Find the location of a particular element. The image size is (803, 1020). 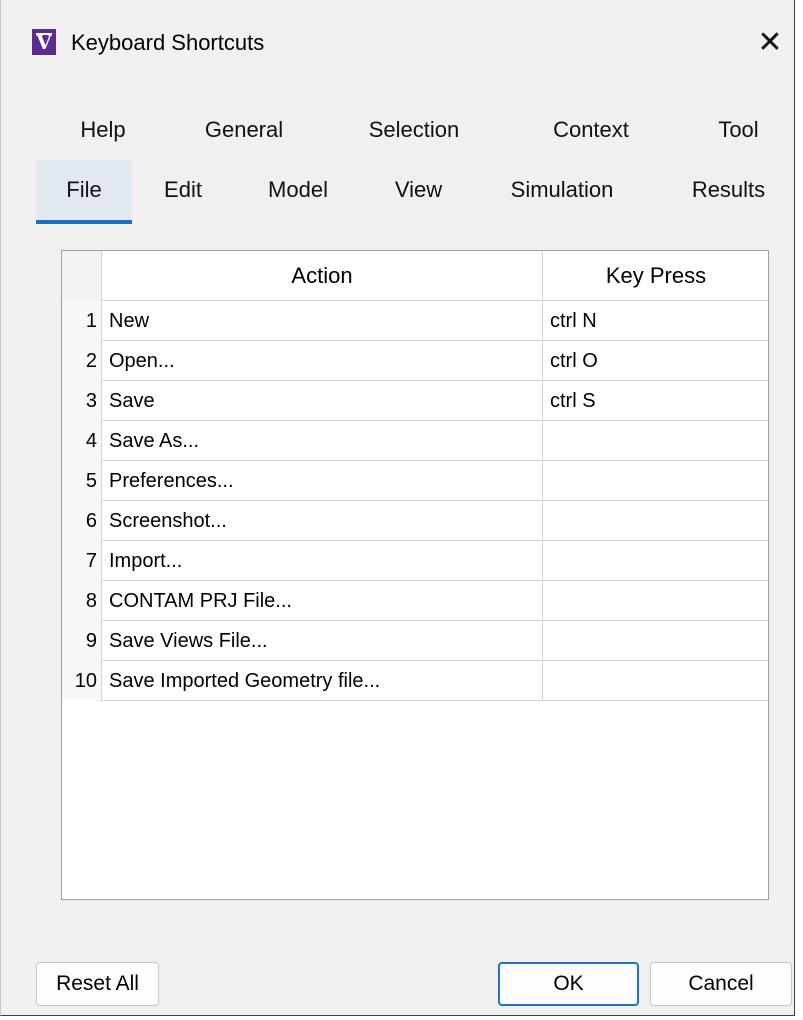

active-tab-indicator is located at coordinates (84, 222).